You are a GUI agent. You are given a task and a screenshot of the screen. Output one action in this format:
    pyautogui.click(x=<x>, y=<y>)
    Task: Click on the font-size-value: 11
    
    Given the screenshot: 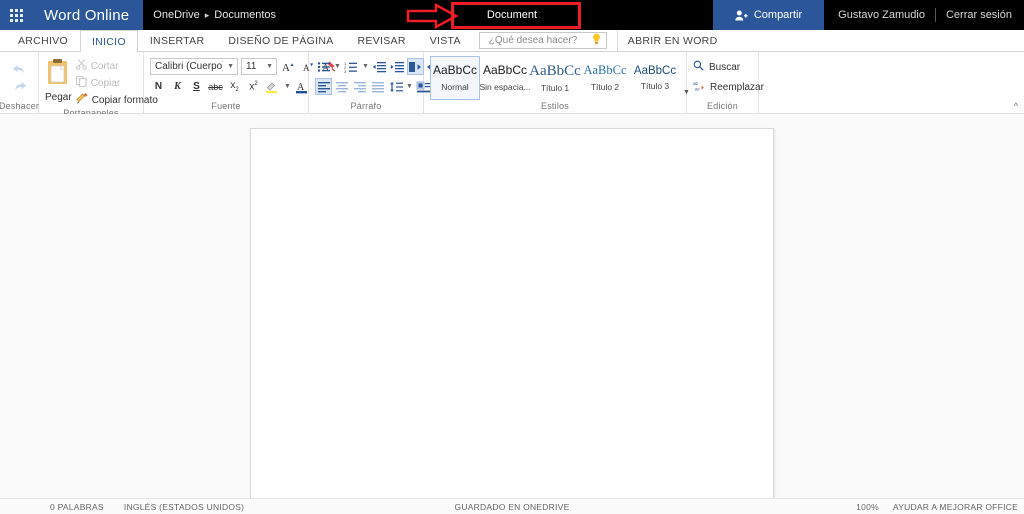 What is the action you would take?
    pyautogui.click(x=251, y=66)
    